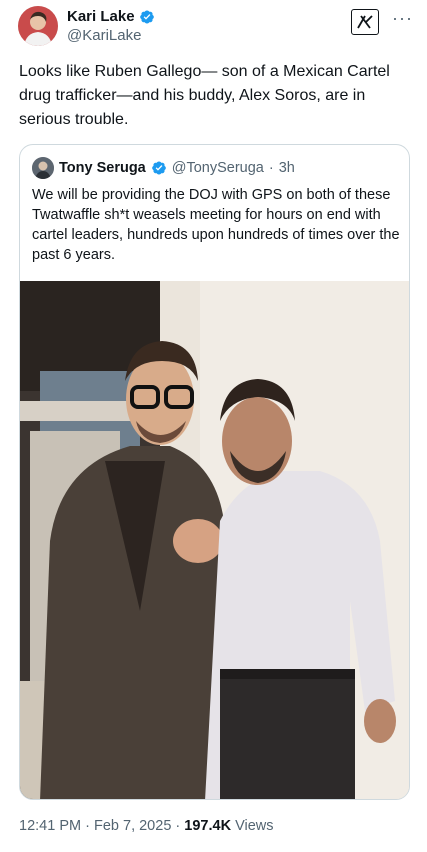 The width and height of the screenshot is (427, 852). Describe the element at coordinates (254, 826) in the screenshot. I see `views-label: Views` at that location.